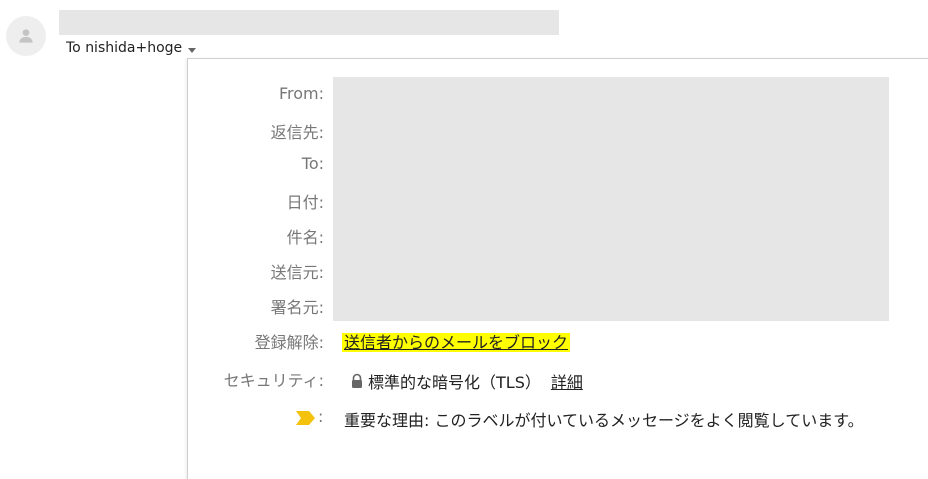  What do you see at coordinates (305, 237) in the screenshot?
I see `subject-label: 件名:` at bounding box center [305, 237].